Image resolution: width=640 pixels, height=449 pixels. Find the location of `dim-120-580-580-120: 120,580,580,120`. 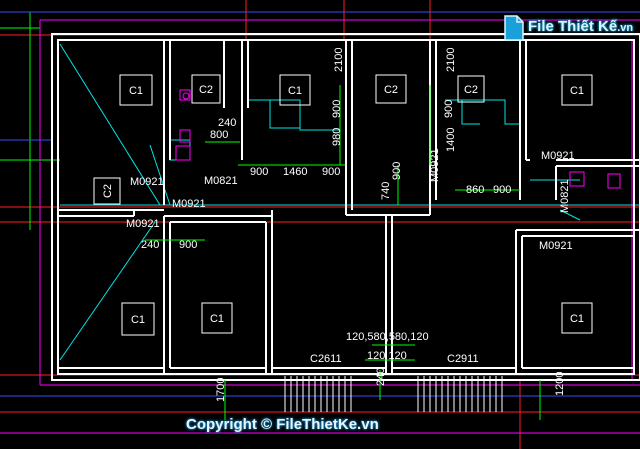

dim-120-580-580-120: 120,580,580,120 is located at coordinates (387, 337).